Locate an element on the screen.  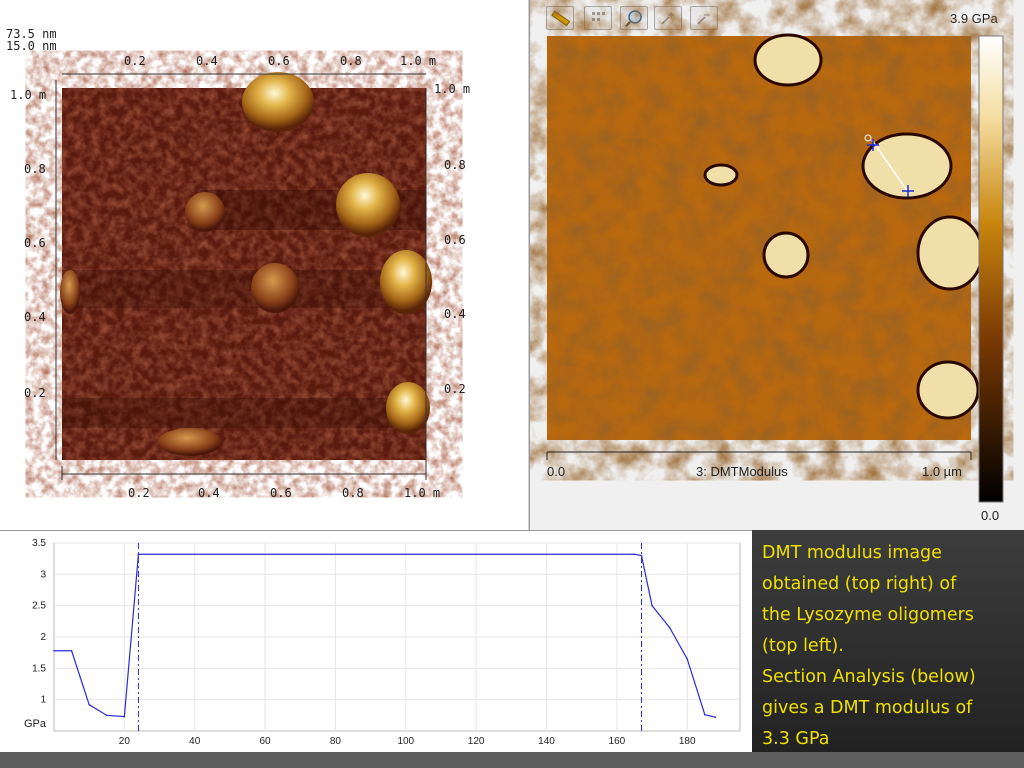
section-profile-line is located at coordinates (385, 635).